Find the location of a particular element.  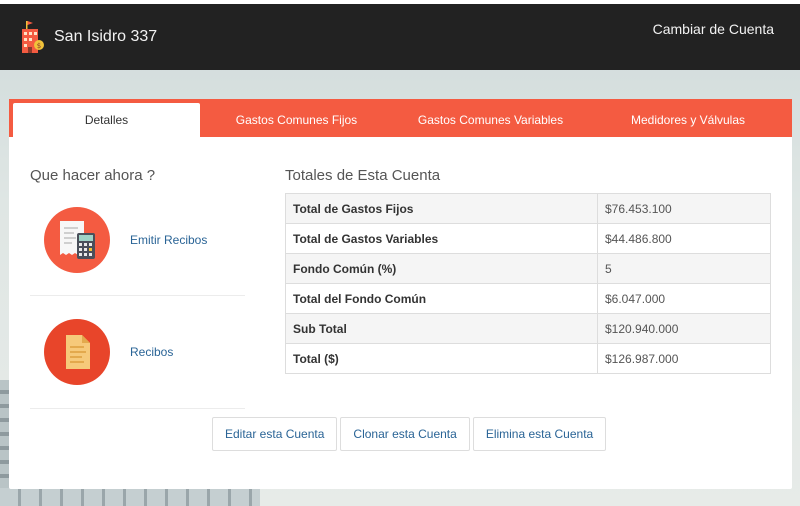

table-row: Total de Gastos Variables $44.486.800 is located at coordinates (528, 238).